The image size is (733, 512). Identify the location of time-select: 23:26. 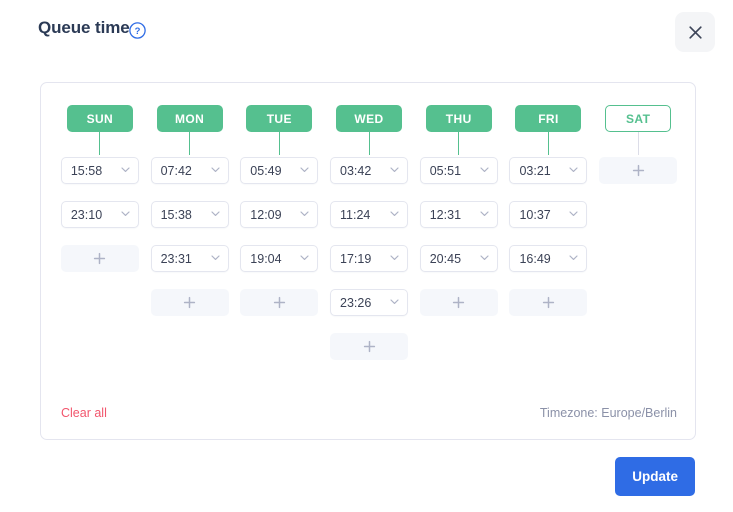
(369, 302).